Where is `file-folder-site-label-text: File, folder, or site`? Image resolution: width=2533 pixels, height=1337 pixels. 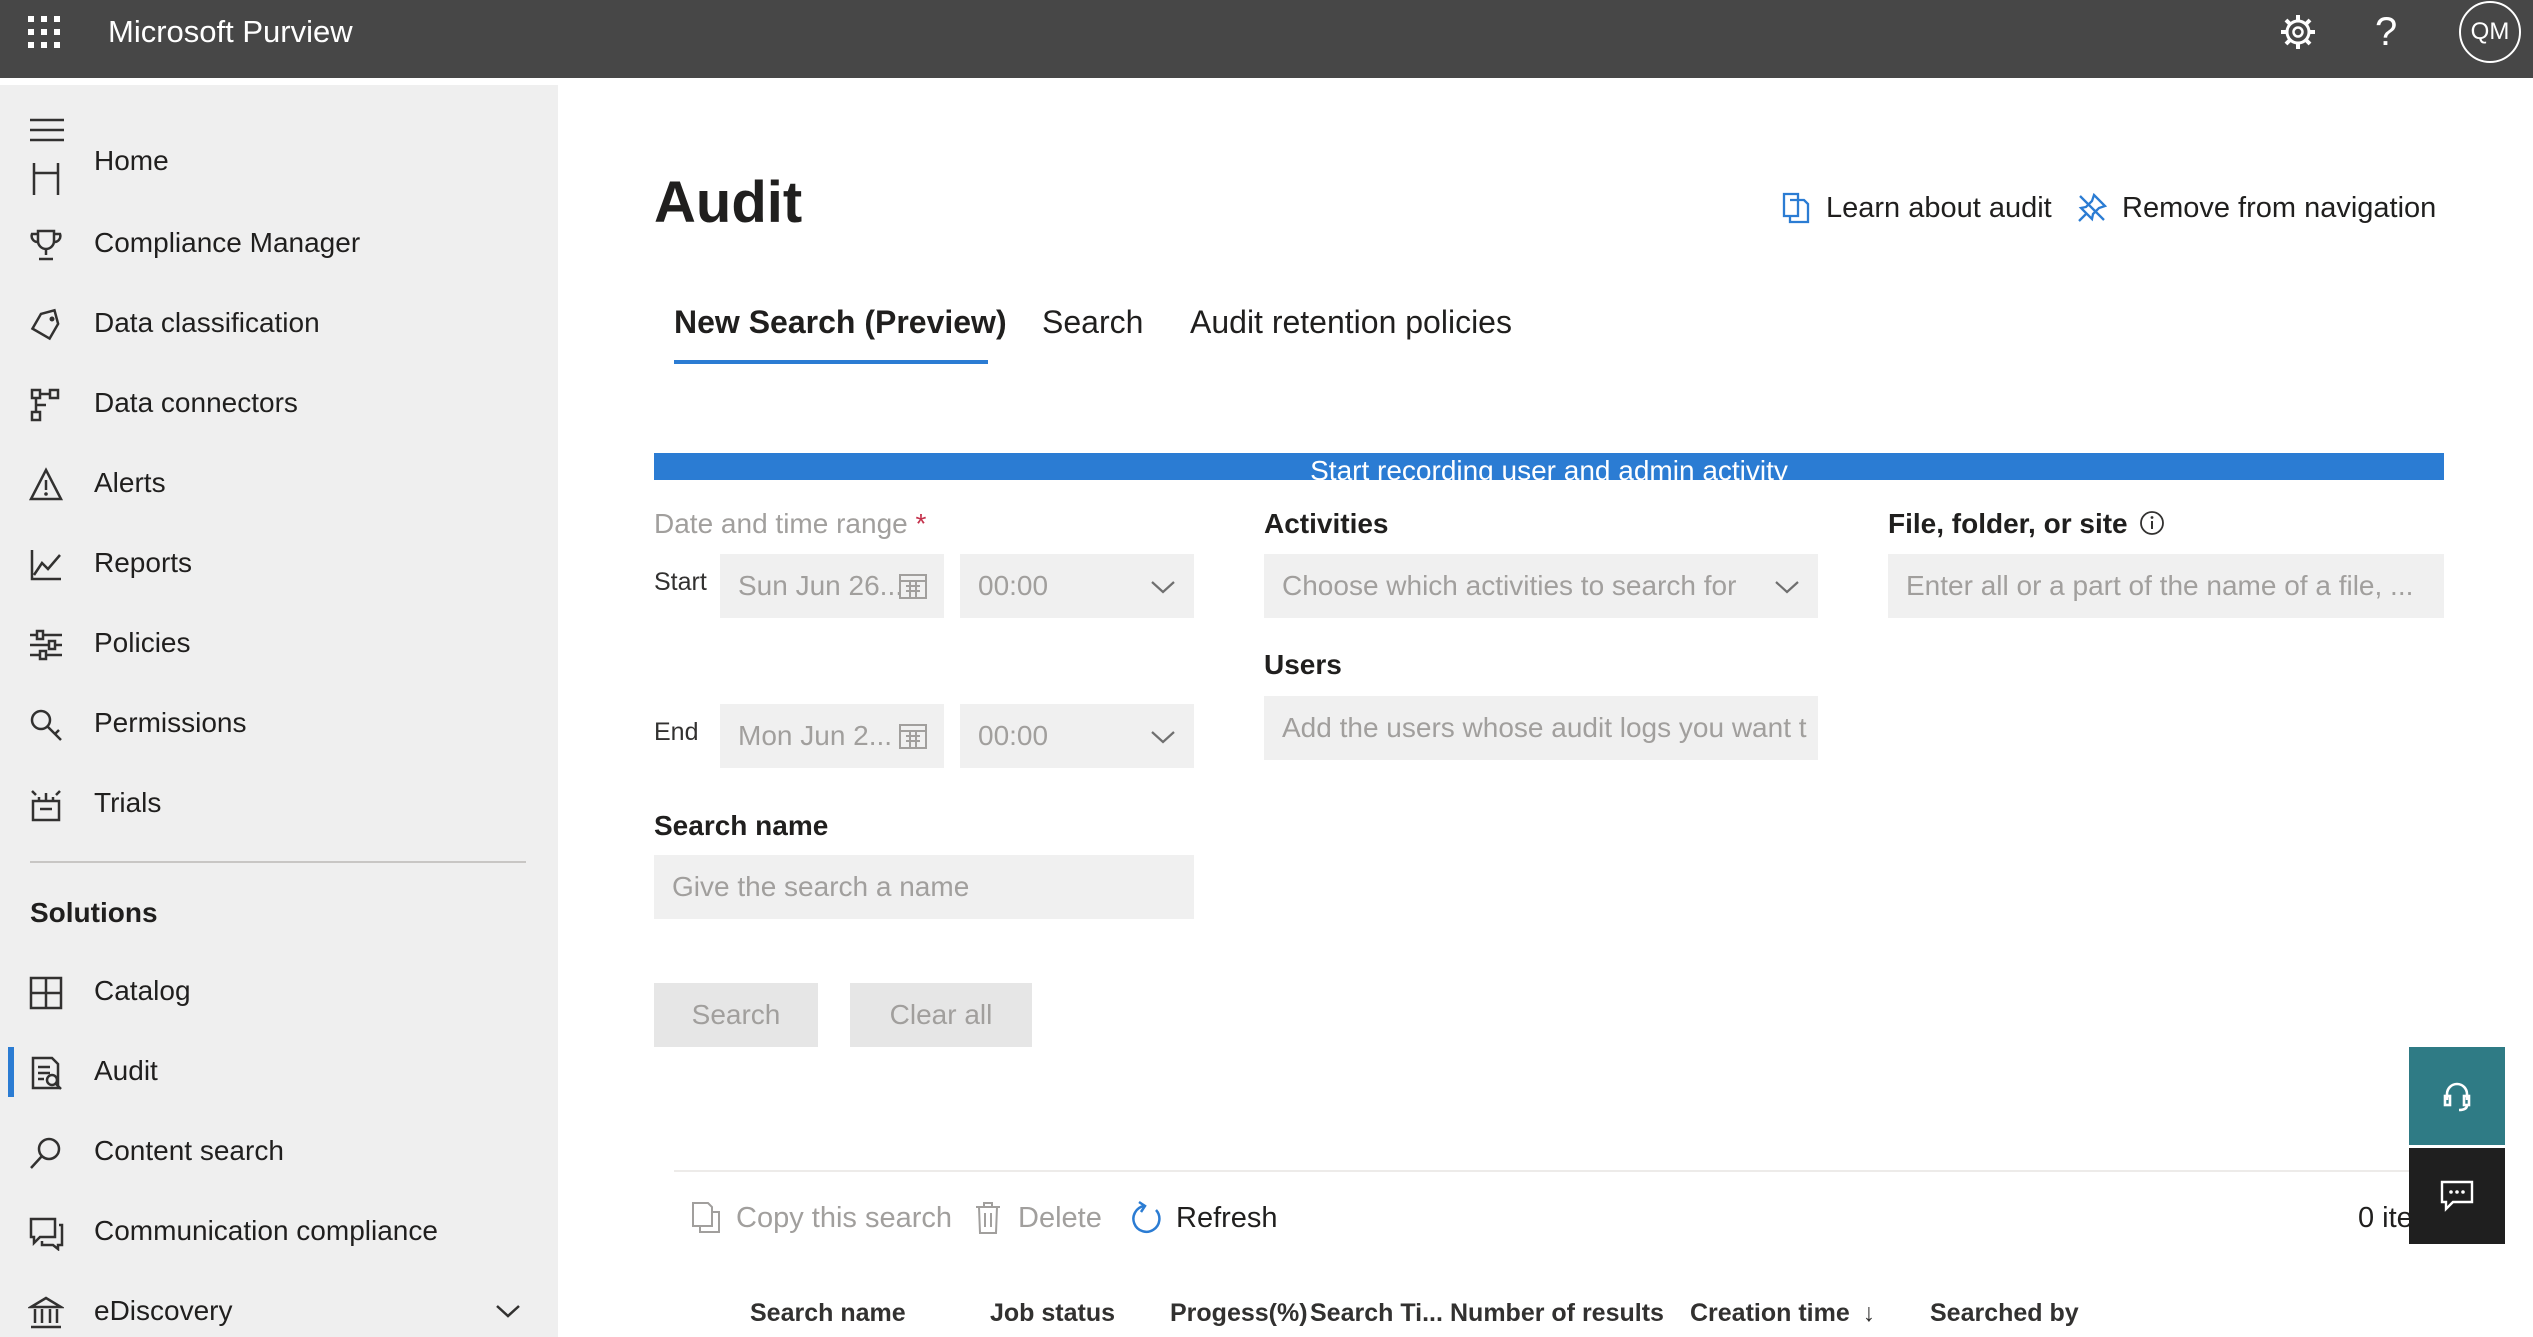 file-folder-site-label-text: File, folder, or site is located at coordinates (2008, 523).